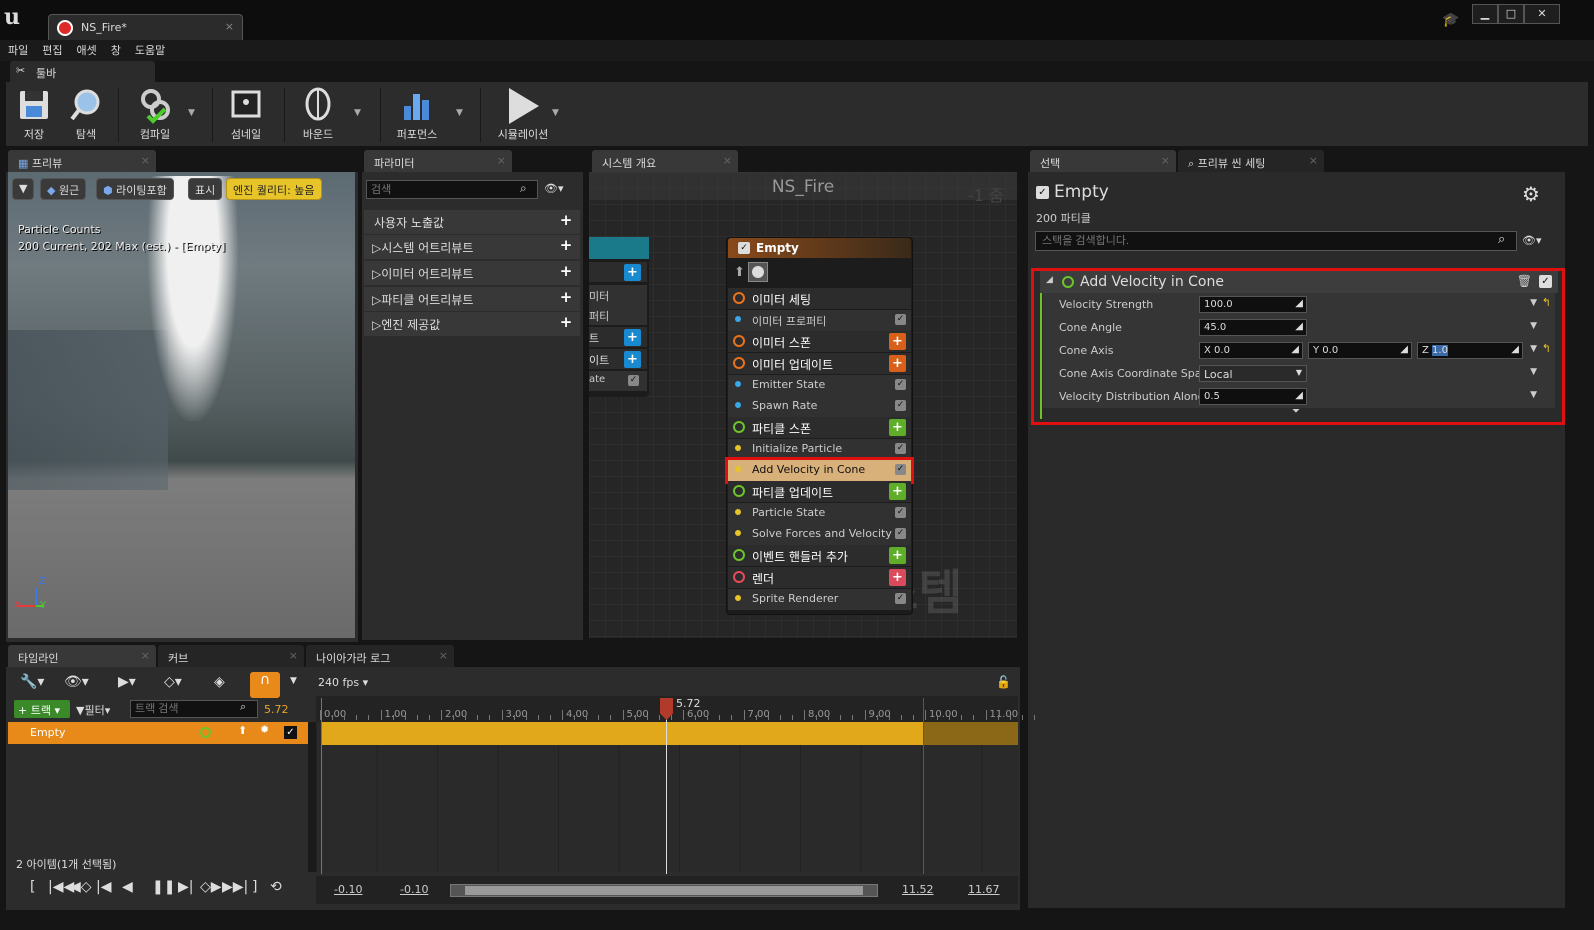  What do you see at coordinates (1251, 350) in the screenshot?
I see `cone-axis-x-field: X 0.0 ◢` at bounding box center [1251, 350].